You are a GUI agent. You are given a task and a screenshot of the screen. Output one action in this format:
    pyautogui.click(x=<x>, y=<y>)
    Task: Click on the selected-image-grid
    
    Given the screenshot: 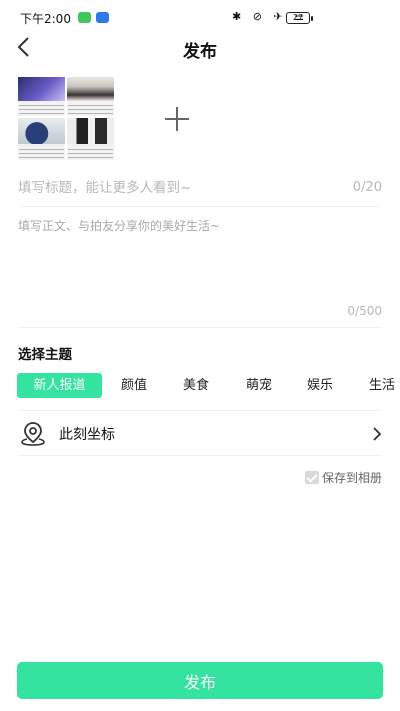 What is the action you would take?
    pyautogui.click(x=66, y=118)
    